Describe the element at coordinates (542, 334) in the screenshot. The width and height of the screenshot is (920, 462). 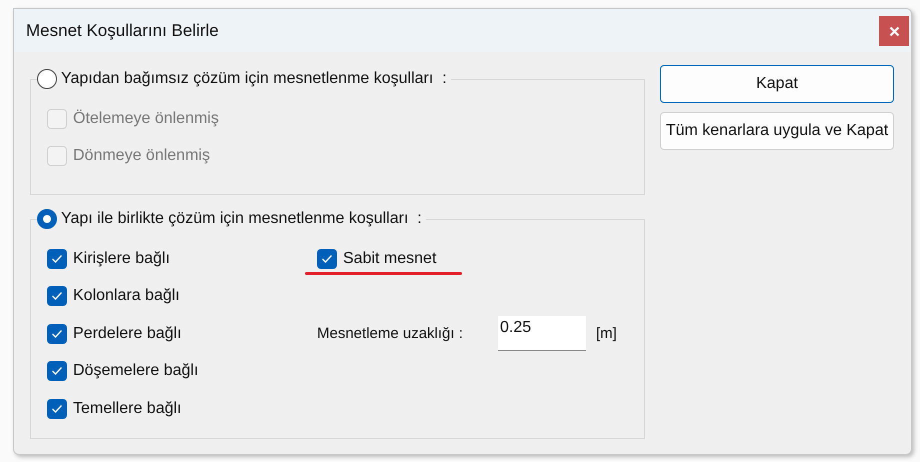
I see `distance-input-field: 0.25` at that location.